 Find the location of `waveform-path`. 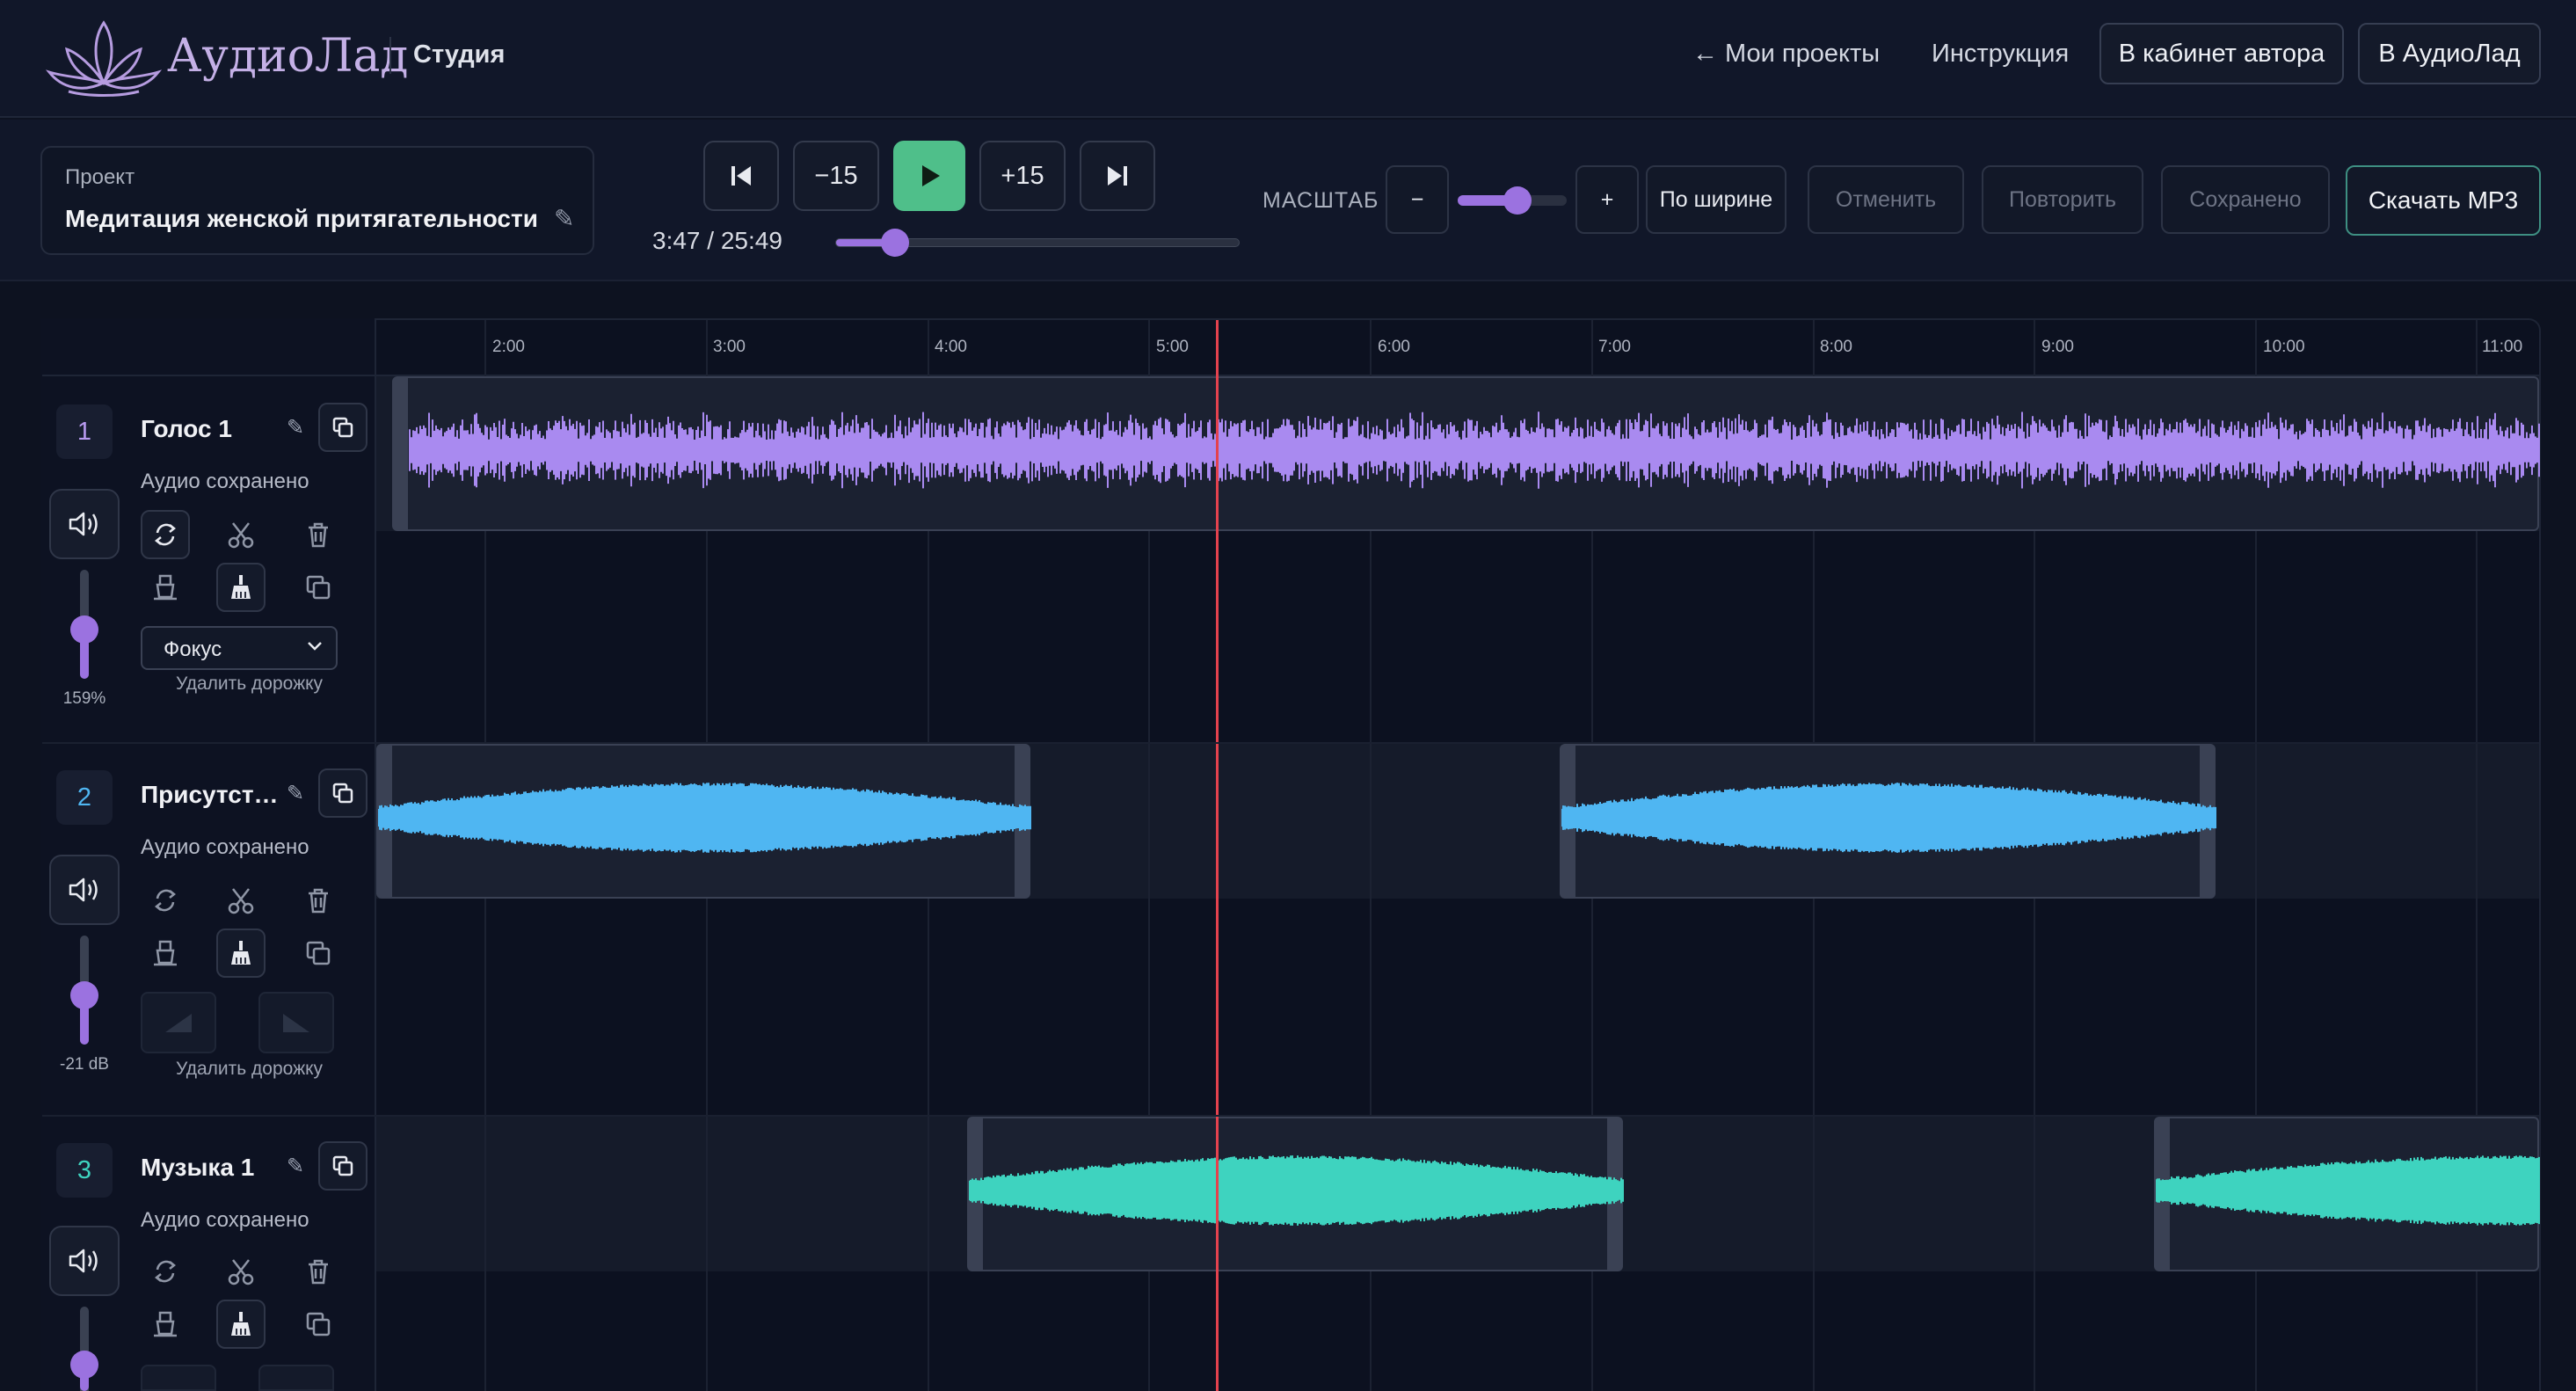

waveform-path is located at coordinates (1888, 818).